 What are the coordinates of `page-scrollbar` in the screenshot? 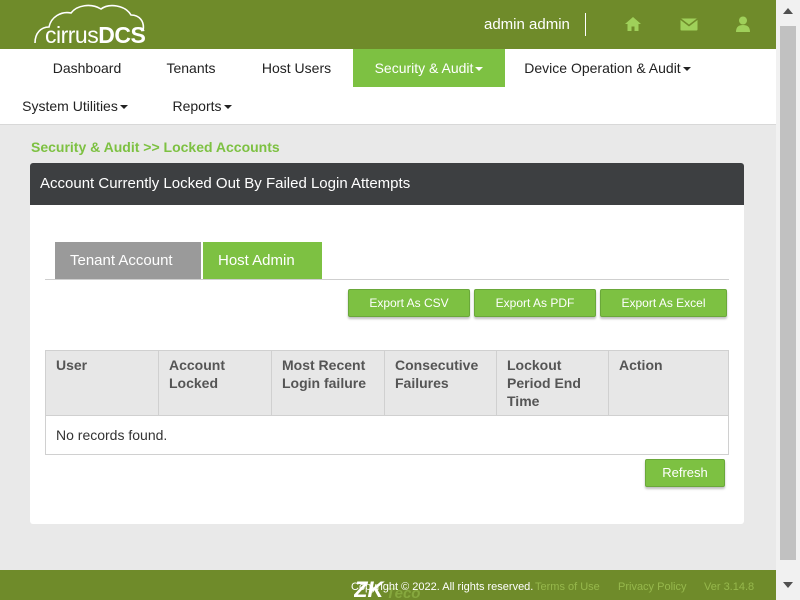 It's located at (788, 300).